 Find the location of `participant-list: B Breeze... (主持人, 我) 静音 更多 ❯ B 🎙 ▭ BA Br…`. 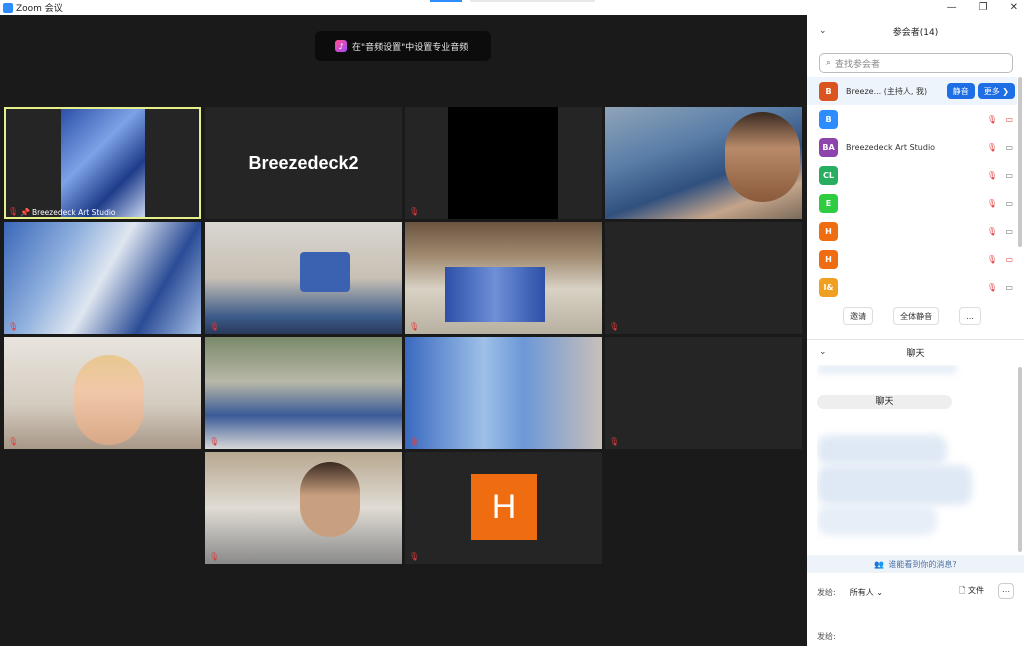

participant-list: B Breeze... (主持人, 我) 静音 更多 ❯ B 🎙 ▭ BA Br… is located at coordinates (912, 189).